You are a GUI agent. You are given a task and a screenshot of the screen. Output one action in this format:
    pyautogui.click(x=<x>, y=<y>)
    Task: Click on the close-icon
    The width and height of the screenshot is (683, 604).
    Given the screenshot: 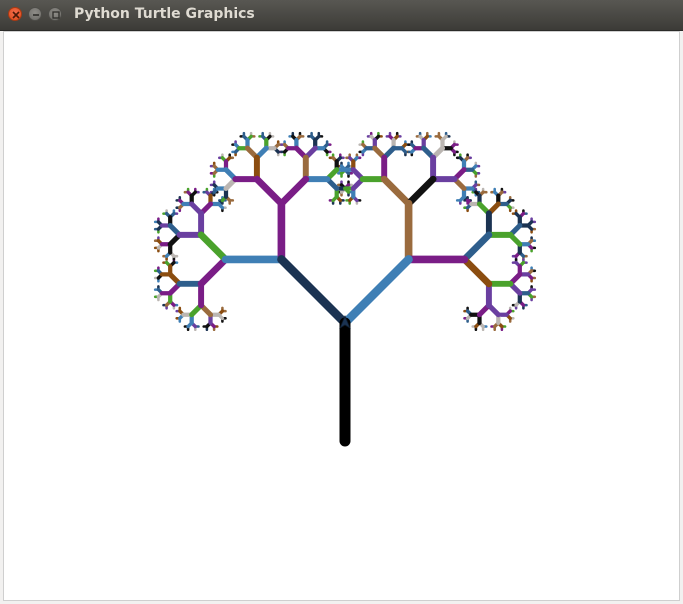 What is the action you would take?
    pyautogui.click(x=16, y=15)
    